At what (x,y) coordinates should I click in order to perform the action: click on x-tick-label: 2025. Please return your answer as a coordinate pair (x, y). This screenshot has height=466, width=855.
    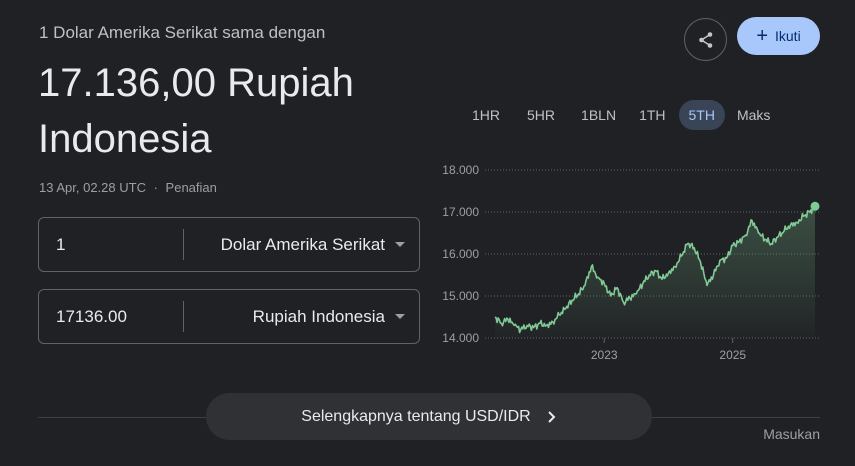
    Looking at the image, I should click on (732, 355).